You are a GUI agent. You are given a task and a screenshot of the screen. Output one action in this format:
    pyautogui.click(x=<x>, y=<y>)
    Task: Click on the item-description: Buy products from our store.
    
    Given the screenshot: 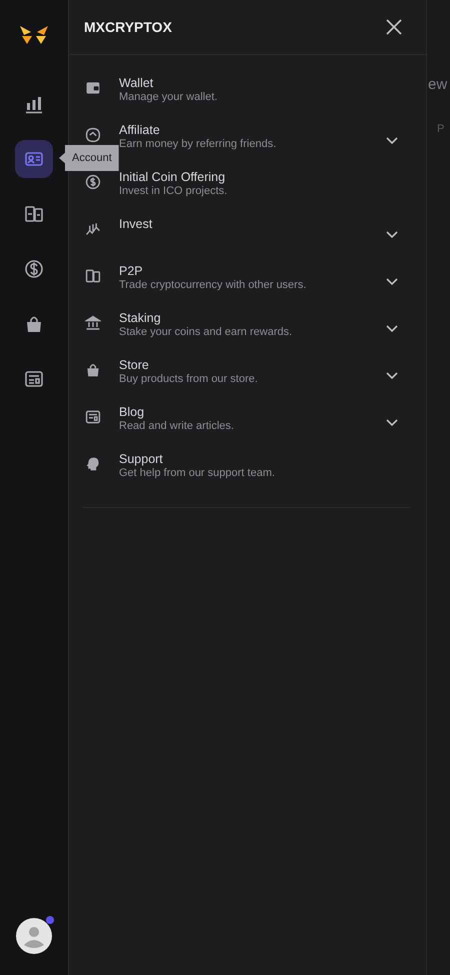 What is the action you would take?
    pyautogui.click(x=189, y=379)
    